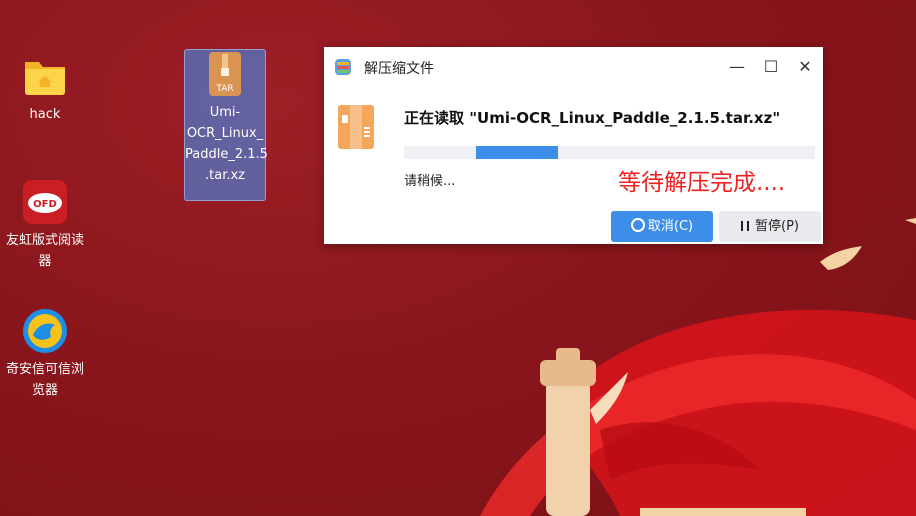 Image resolution: width=916 pixels, height=516 pixels. I want to click on desktop-icon-label-line: 奇安信可信浏, so click(44, 369).